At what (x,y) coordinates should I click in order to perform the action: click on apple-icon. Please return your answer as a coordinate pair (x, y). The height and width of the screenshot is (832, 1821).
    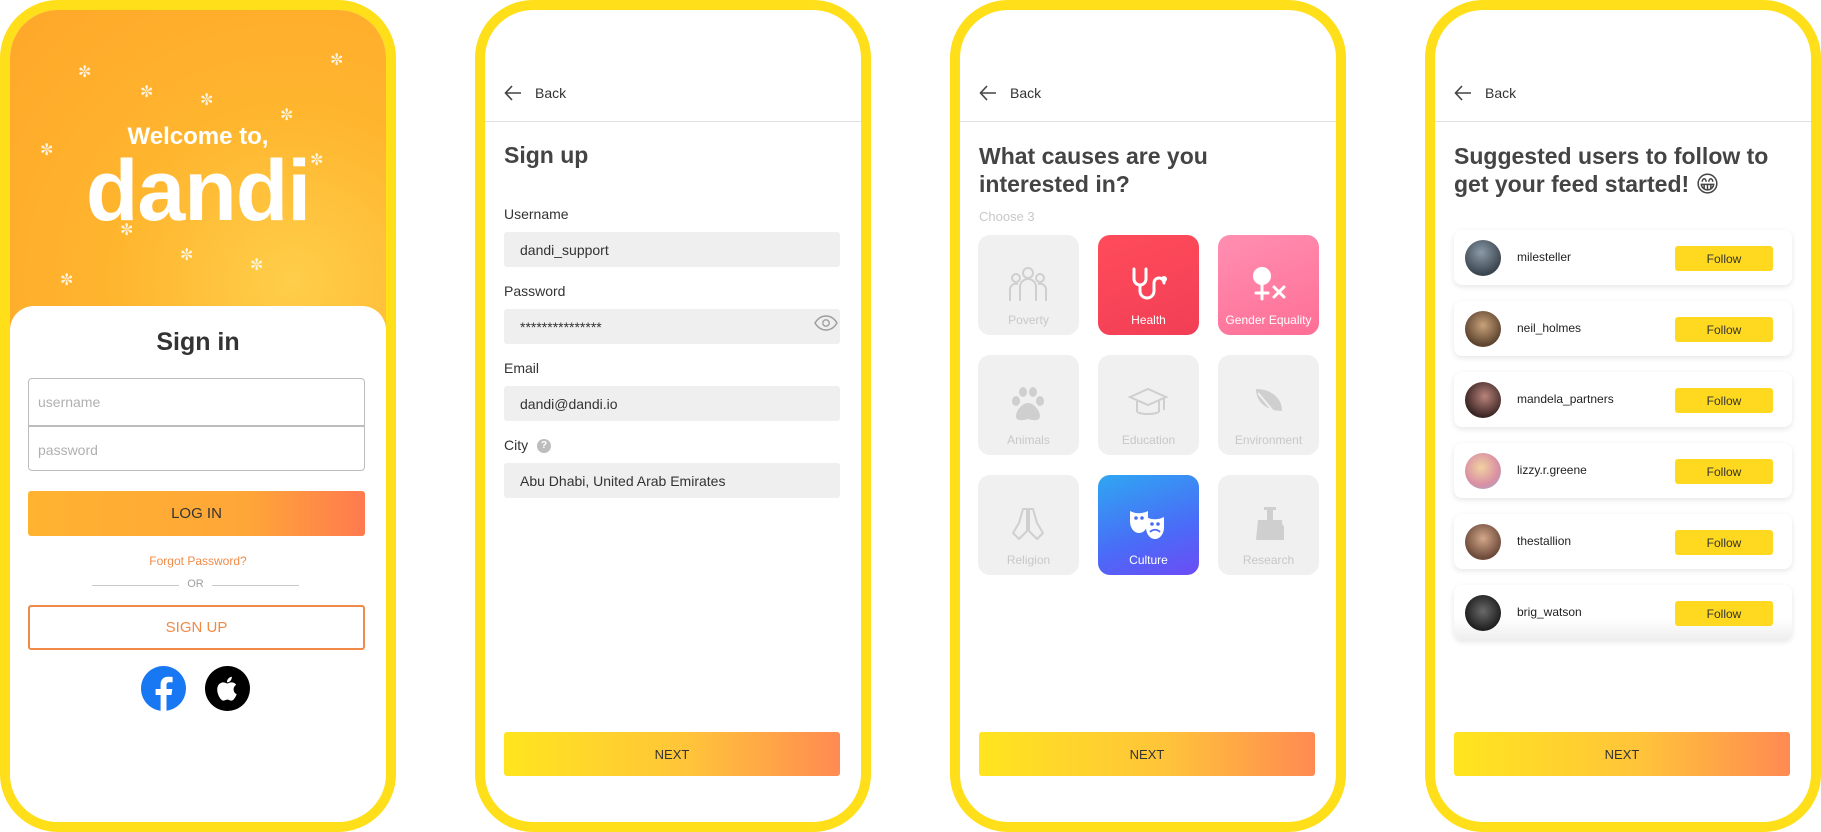
    Looking at the image, I should click on (227, 688).